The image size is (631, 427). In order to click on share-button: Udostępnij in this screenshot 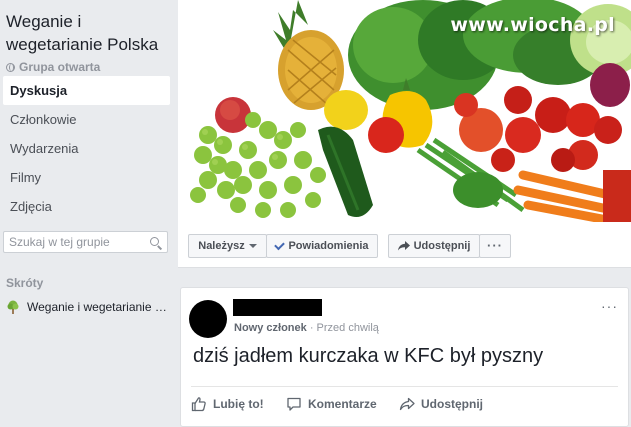, I will do `click(434, 246)`.